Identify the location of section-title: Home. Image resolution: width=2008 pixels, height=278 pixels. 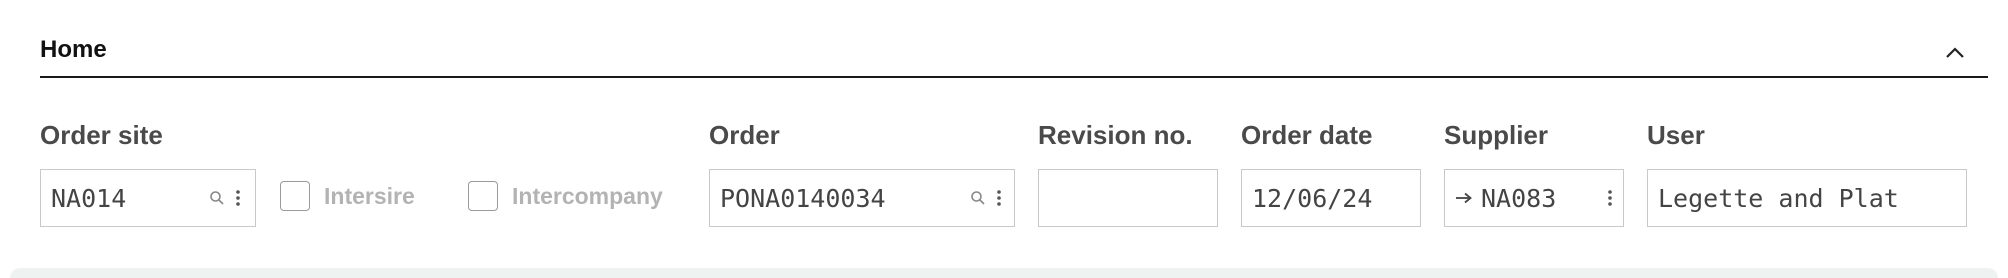
(73, 49).